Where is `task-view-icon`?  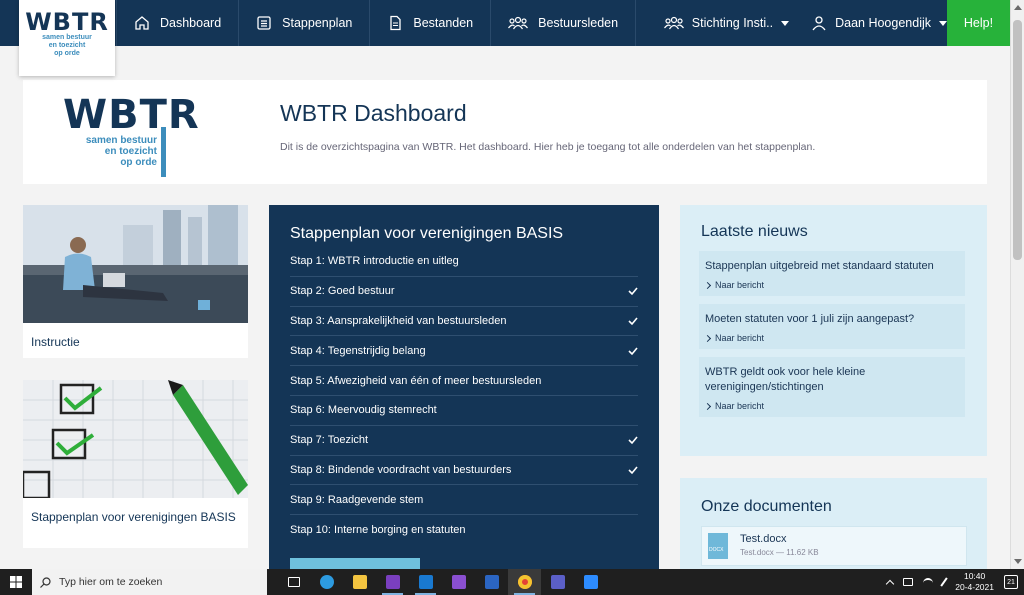 task-view-icon is located at coordinates (293, 582).